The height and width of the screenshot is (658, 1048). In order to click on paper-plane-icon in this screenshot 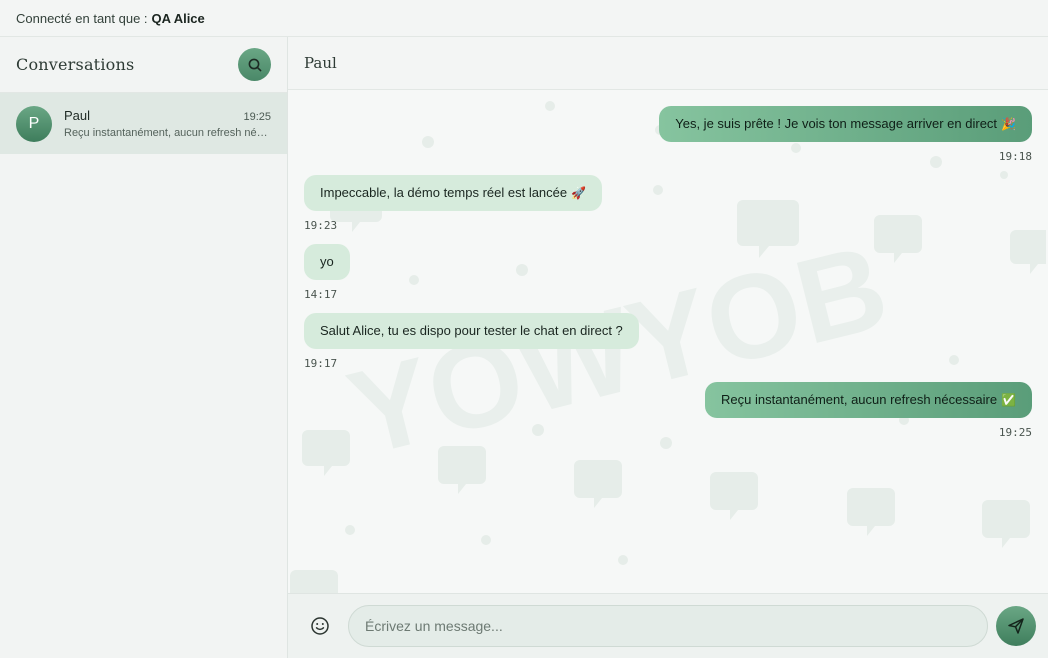, I will do `click(1016, 626)`.